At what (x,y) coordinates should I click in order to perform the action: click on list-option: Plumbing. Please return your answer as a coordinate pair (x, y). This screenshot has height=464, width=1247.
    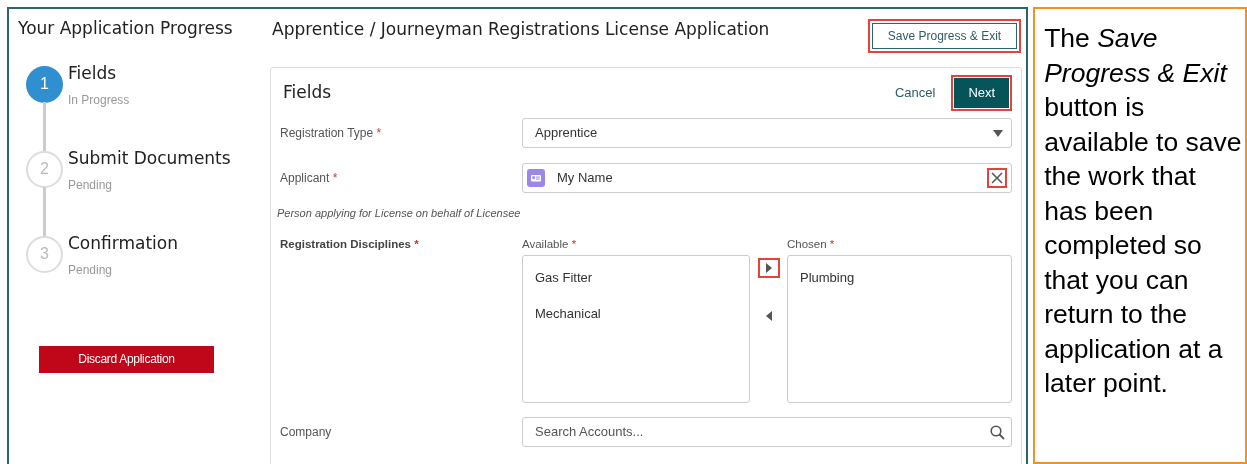
    Looking at the image, I should click on (827, 277).